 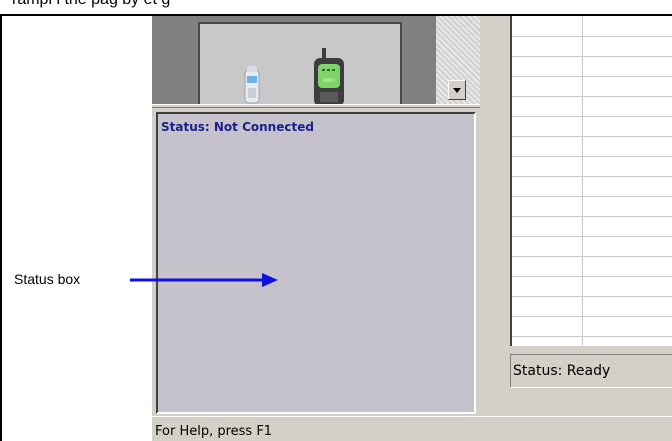 I want to click on status-bar: For Help, press F1, so click(x=412, y=428).